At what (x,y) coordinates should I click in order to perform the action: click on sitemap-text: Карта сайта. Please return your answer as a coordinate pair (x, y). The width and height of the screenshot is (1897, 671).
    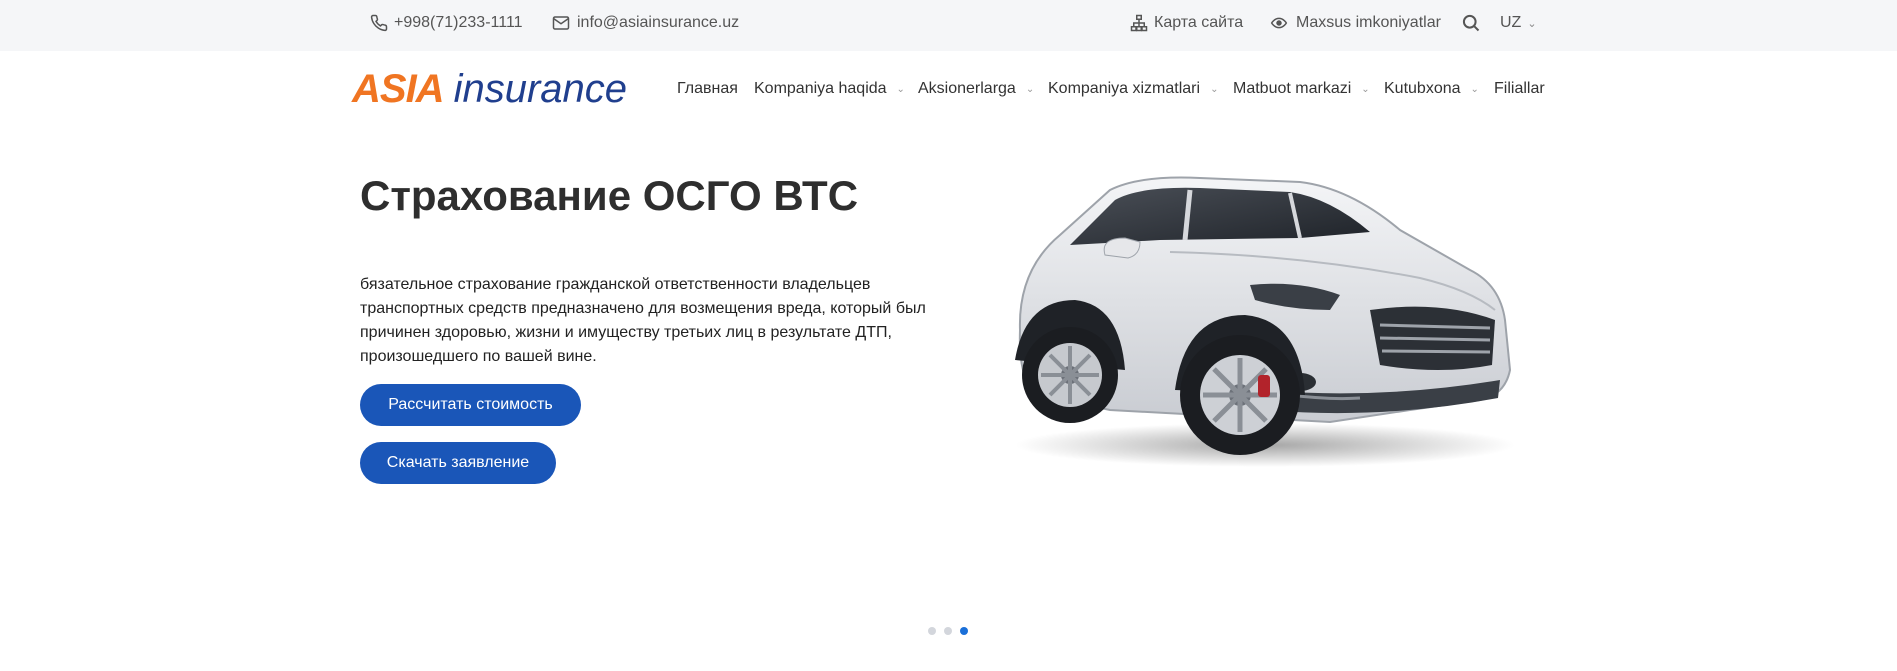
    Looking at the image, I should click on (1199, 22).